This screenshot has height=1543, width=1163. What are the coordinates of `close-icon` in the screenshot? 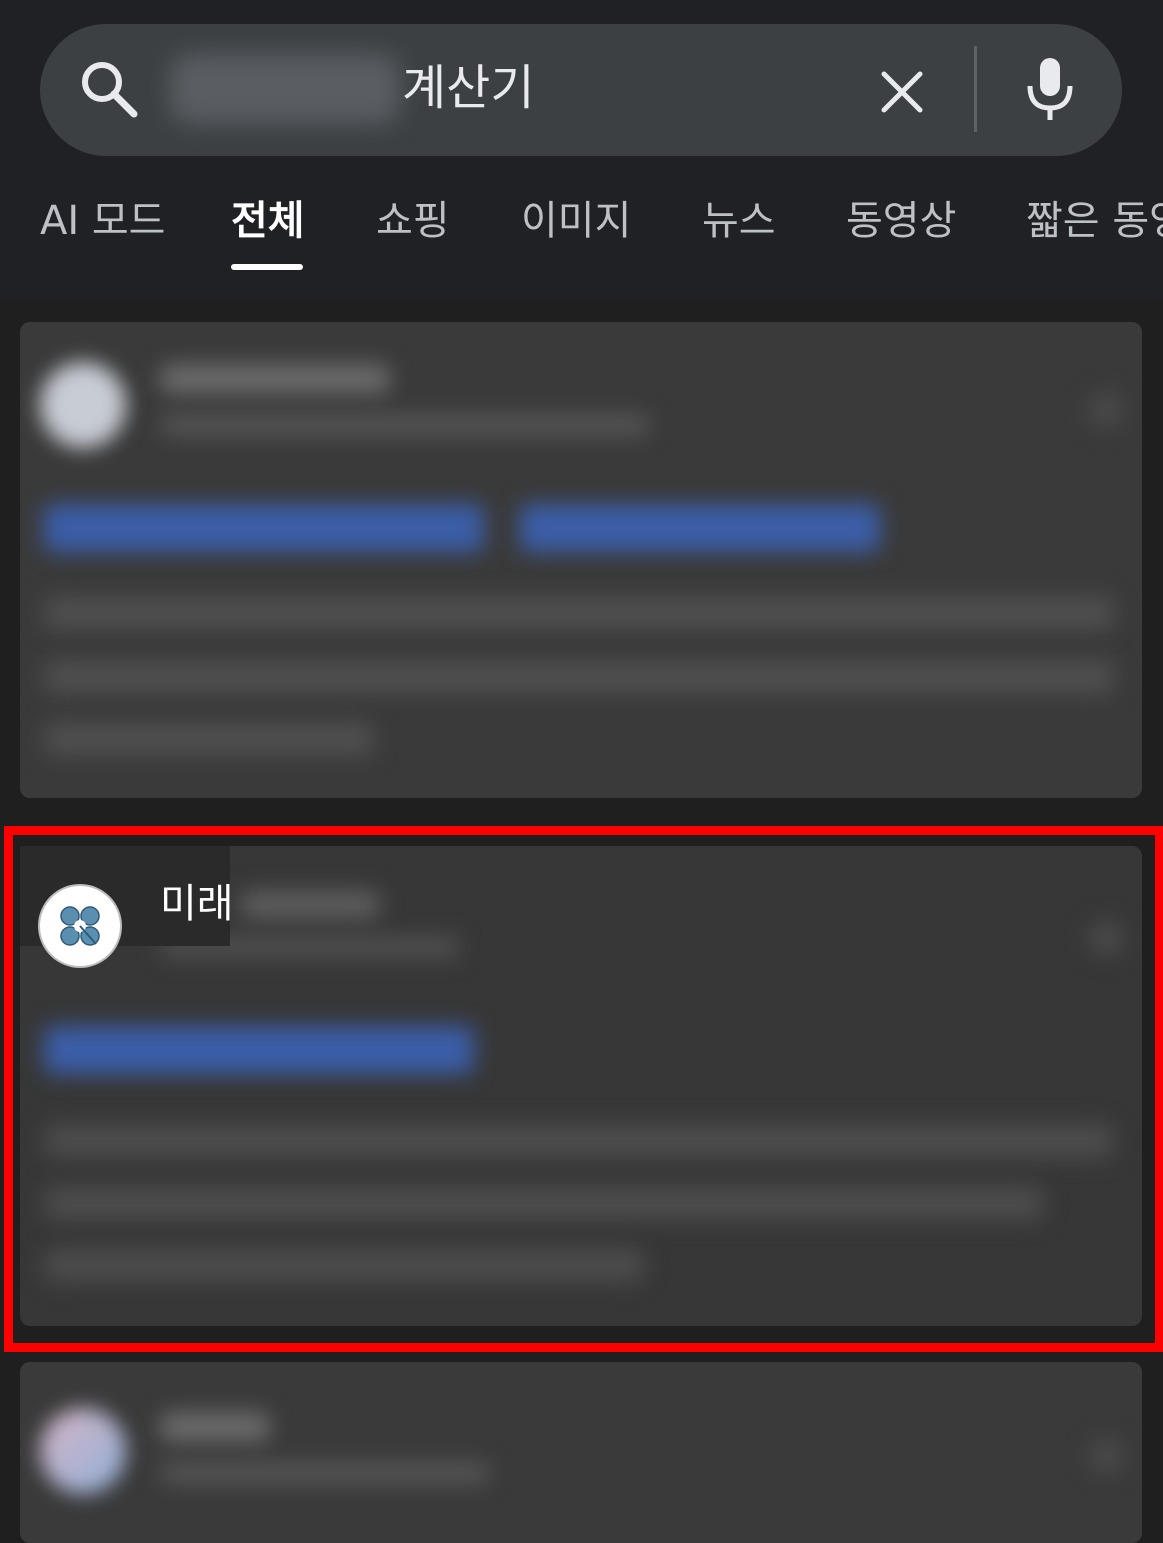 It's located at (902, 92).